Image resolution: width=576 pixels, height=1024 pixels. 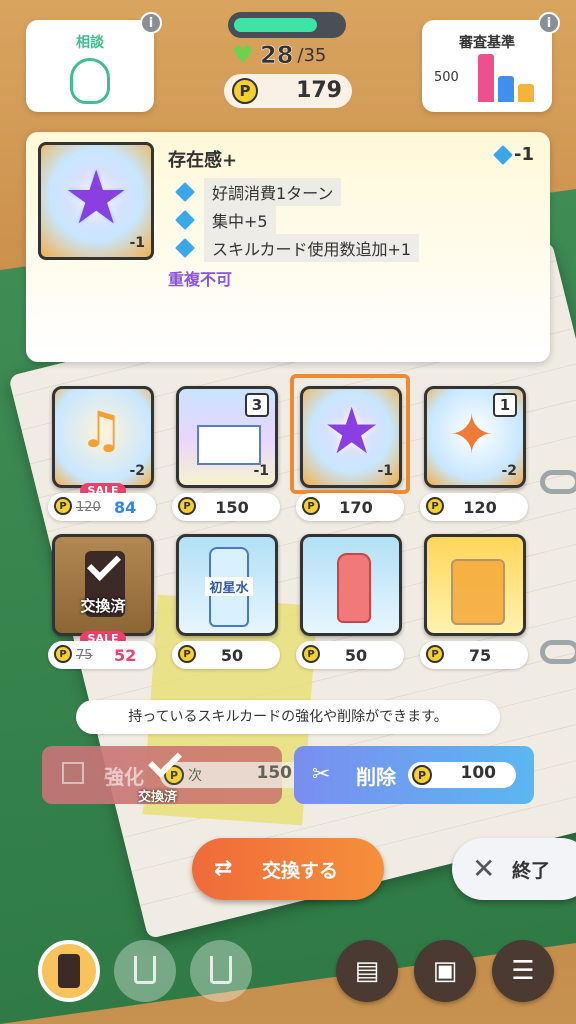 I want to click on criteria-bar-dance, so click(x=506, y=89).